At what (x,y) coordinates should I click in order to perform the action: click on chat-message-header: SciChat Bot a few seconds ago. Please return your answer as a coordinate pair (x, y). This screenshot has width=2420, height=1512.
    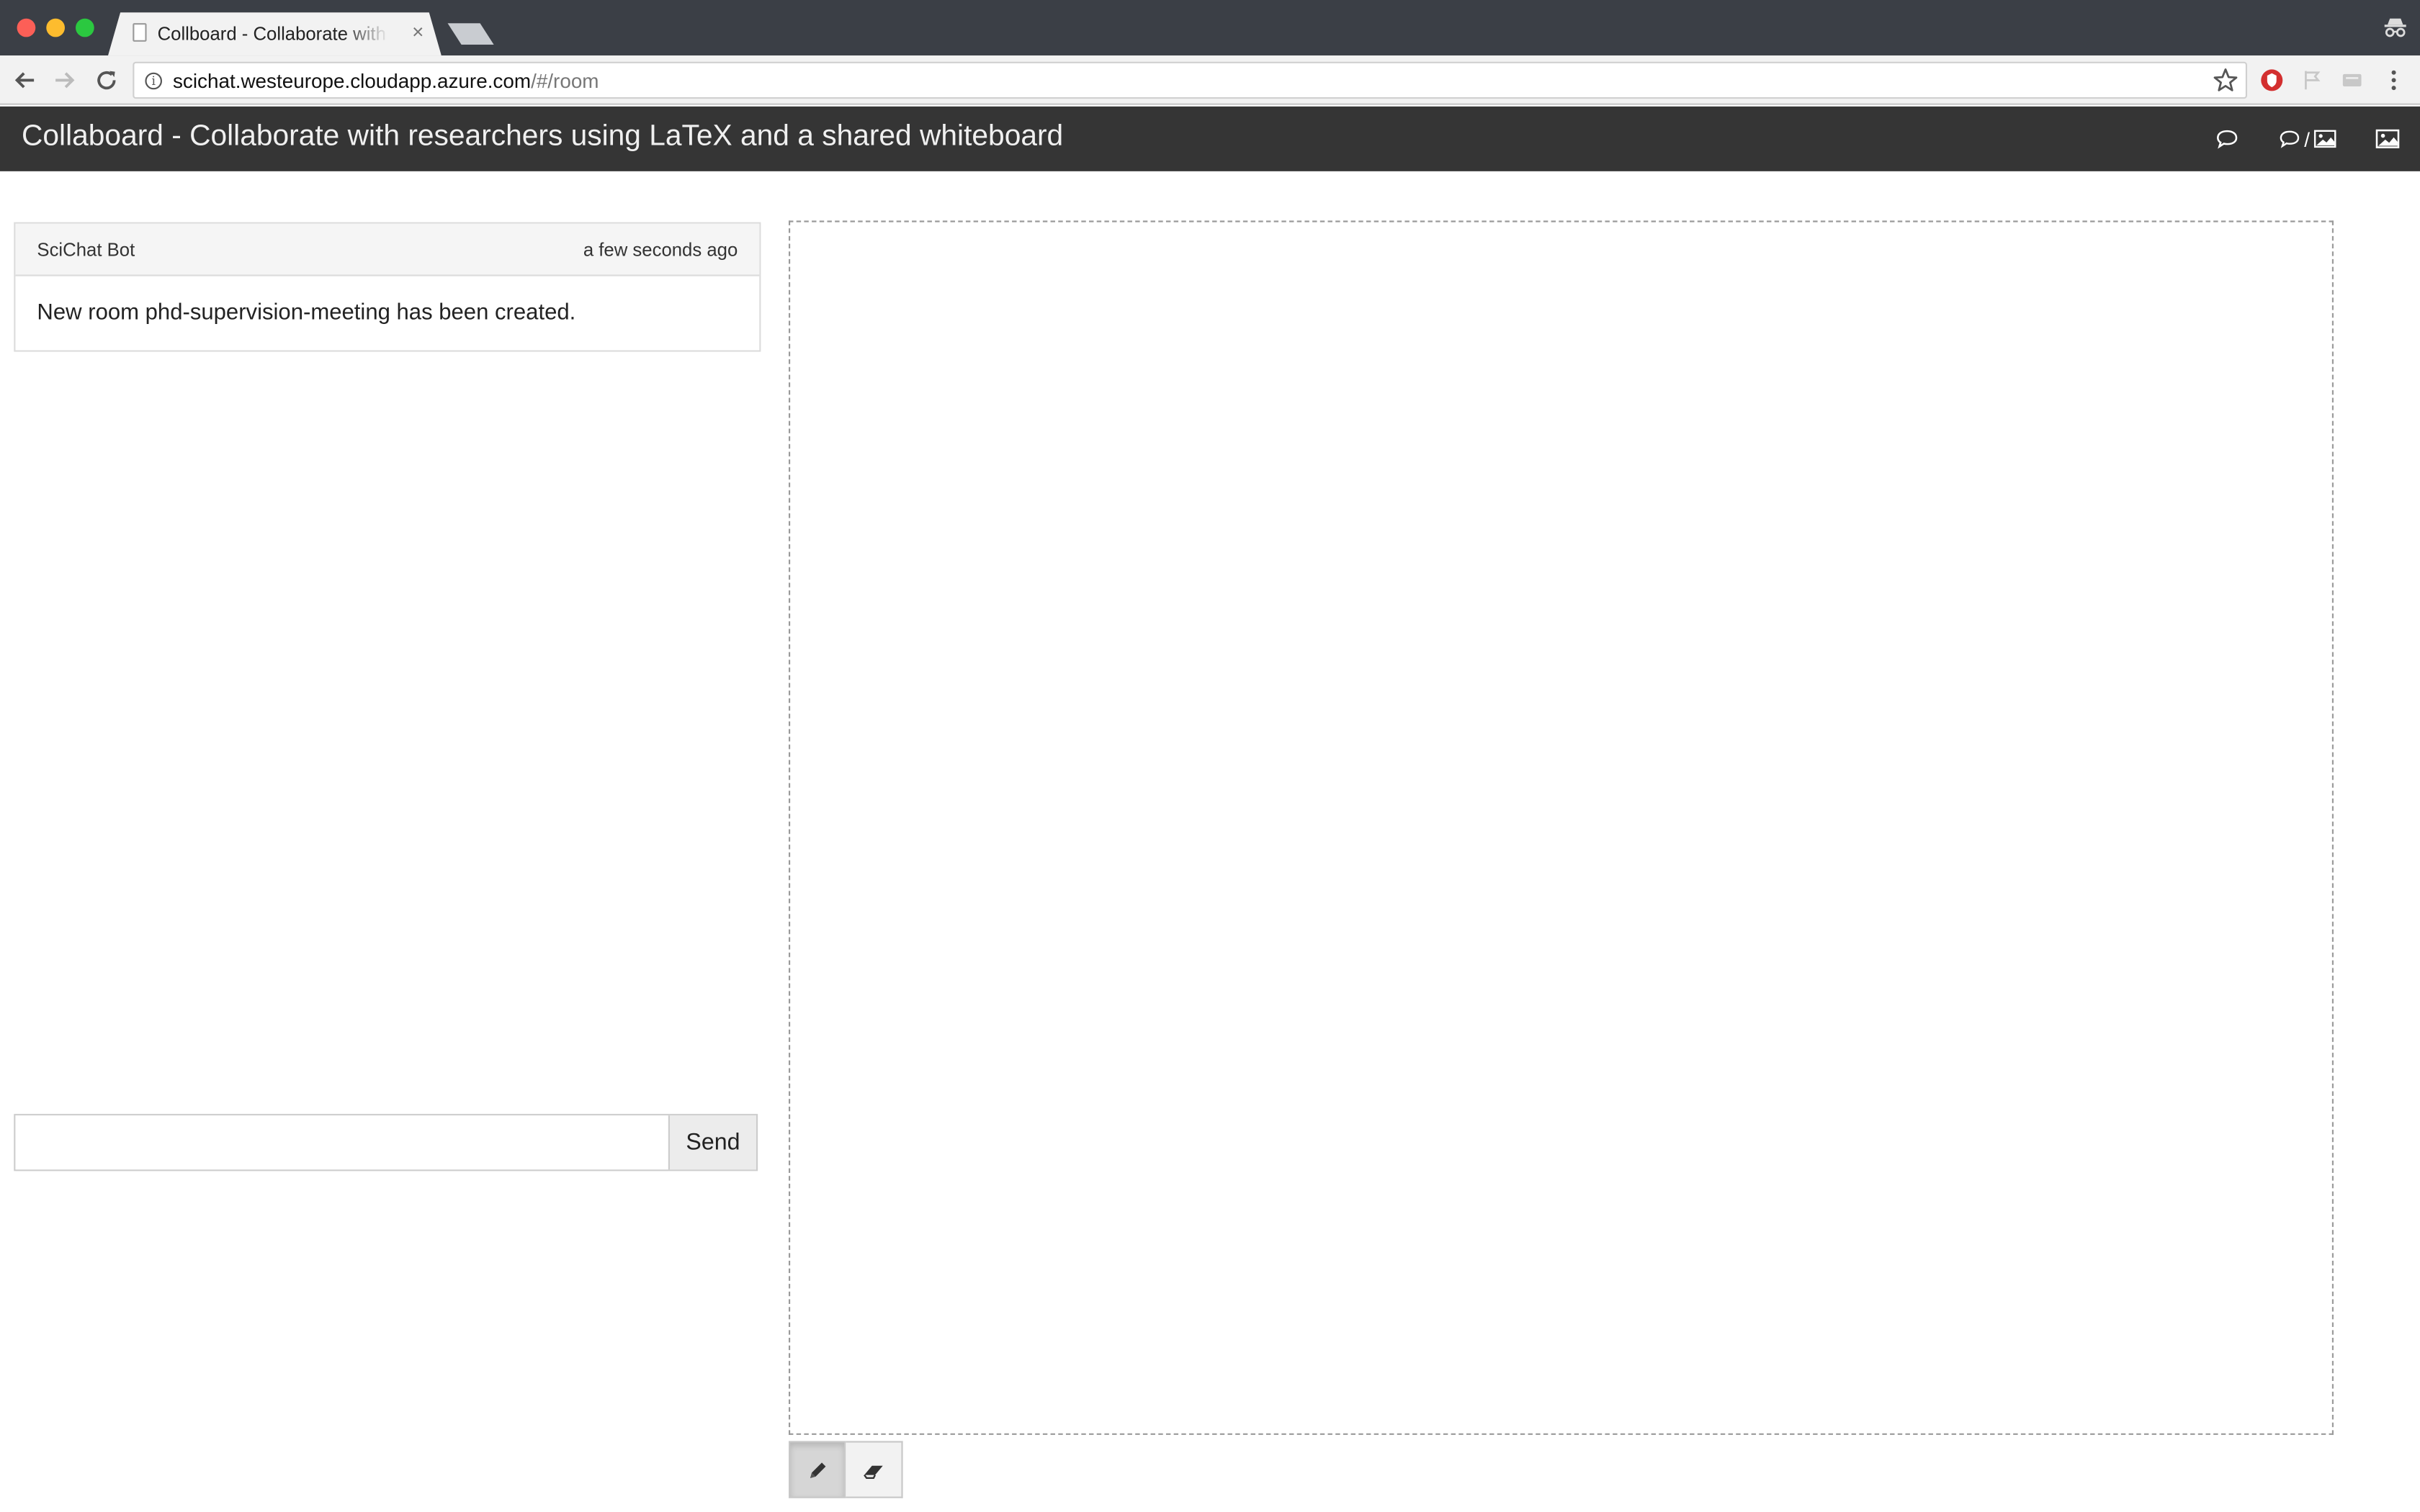
    Looking at the image, I should click on (387, 249).